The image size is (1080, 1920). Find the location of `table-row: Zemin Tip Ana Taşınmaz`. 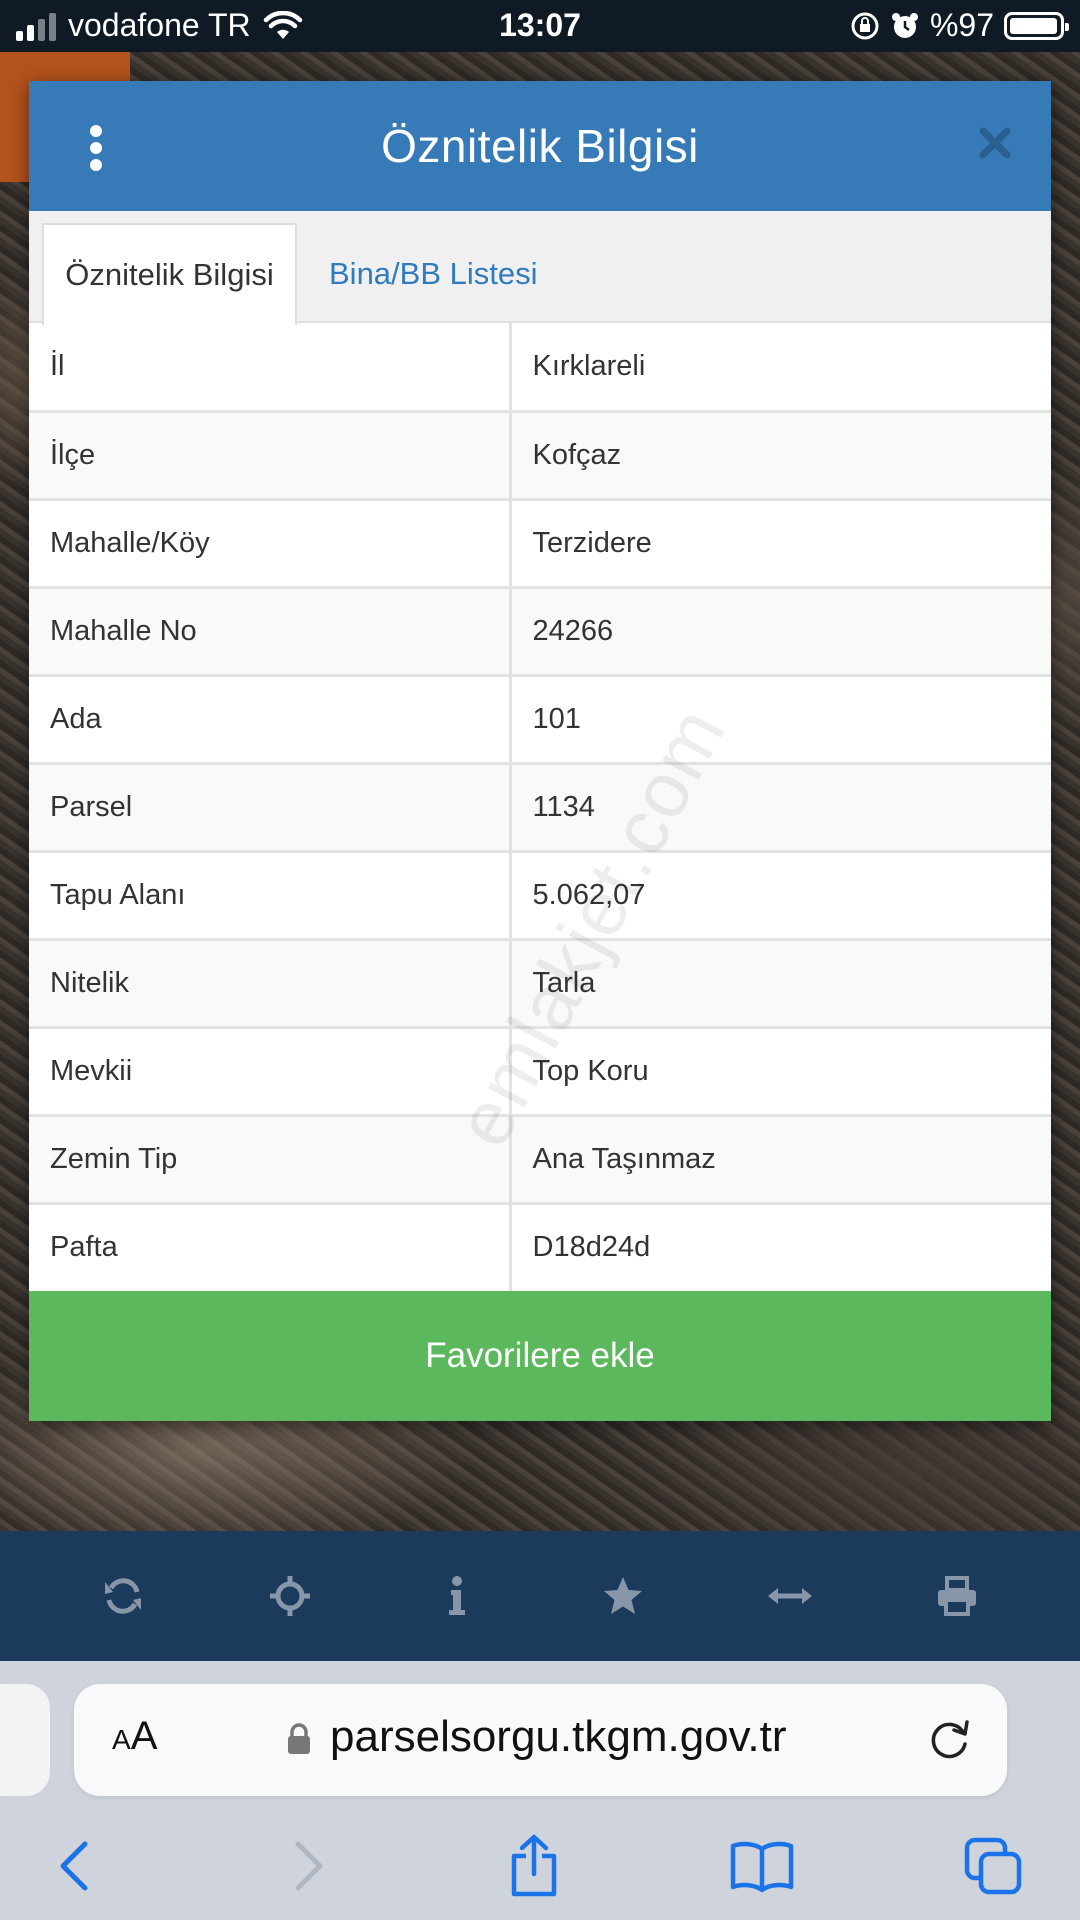

table-row: Zemin Tip Ana Taşınmaz is located at coordinates (540, 1160).